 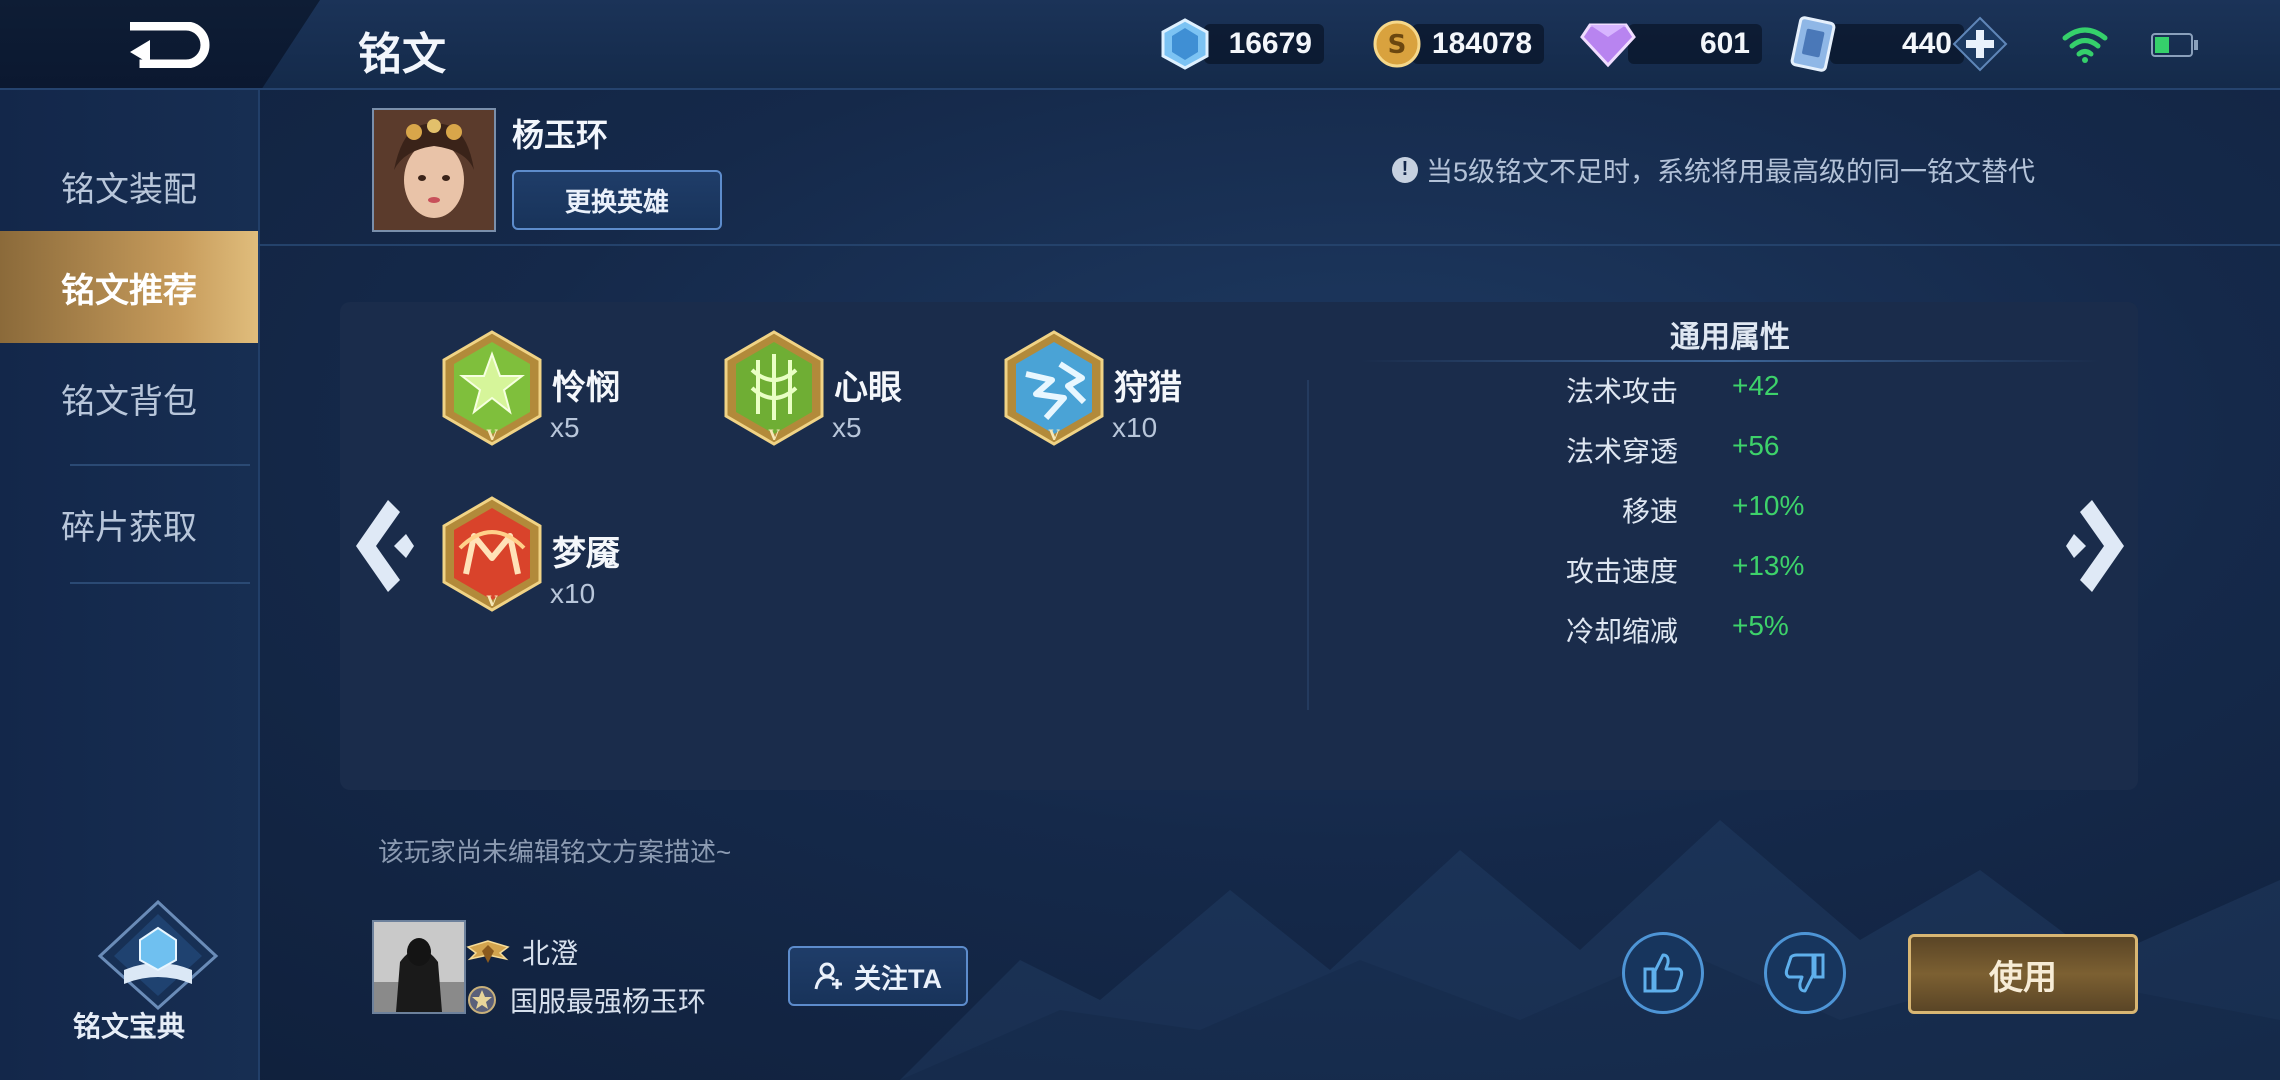 What do you see at coordinates (1756, 445) in the screenshot?
I see `attribute-value: +56` at bounding box center [1756, 445].